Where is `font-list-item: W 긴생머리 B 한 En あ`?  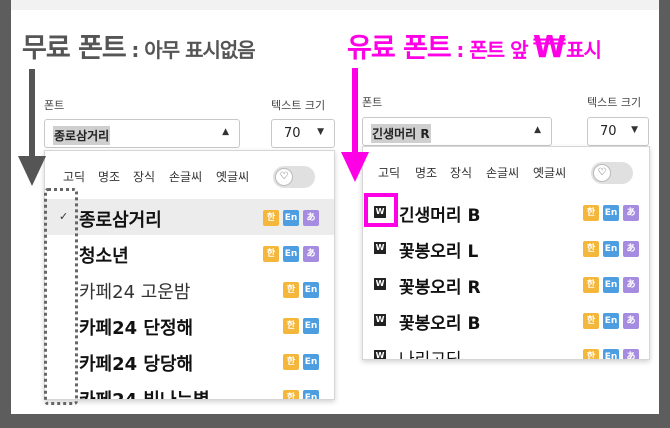
font-list-item: W 긴생머리 B 한 En あ is located at coordinates (506, 212).